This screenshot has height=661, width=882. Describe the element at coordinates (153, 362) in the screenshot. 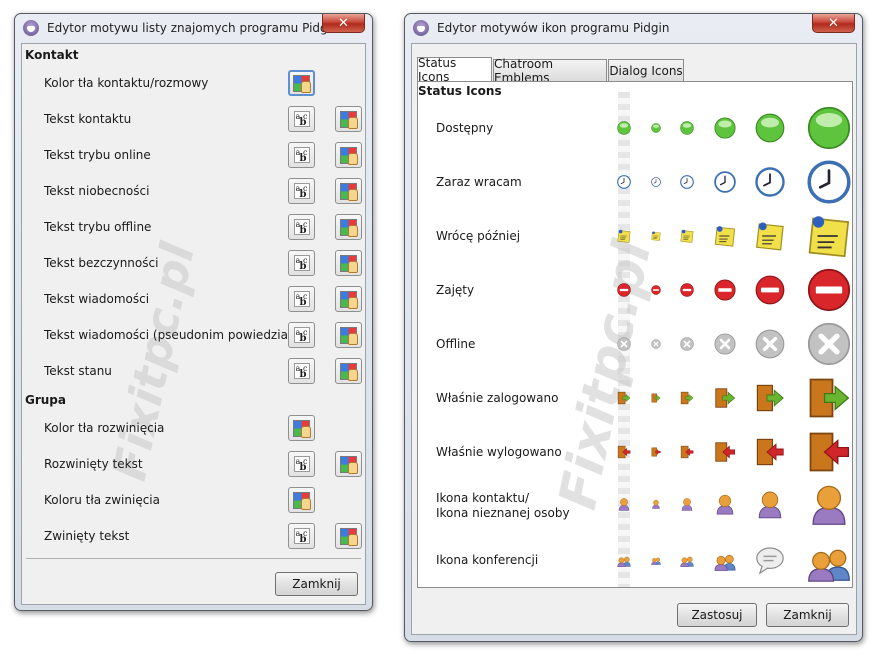

I see `watermark: Fixitpc.pl` at that location.